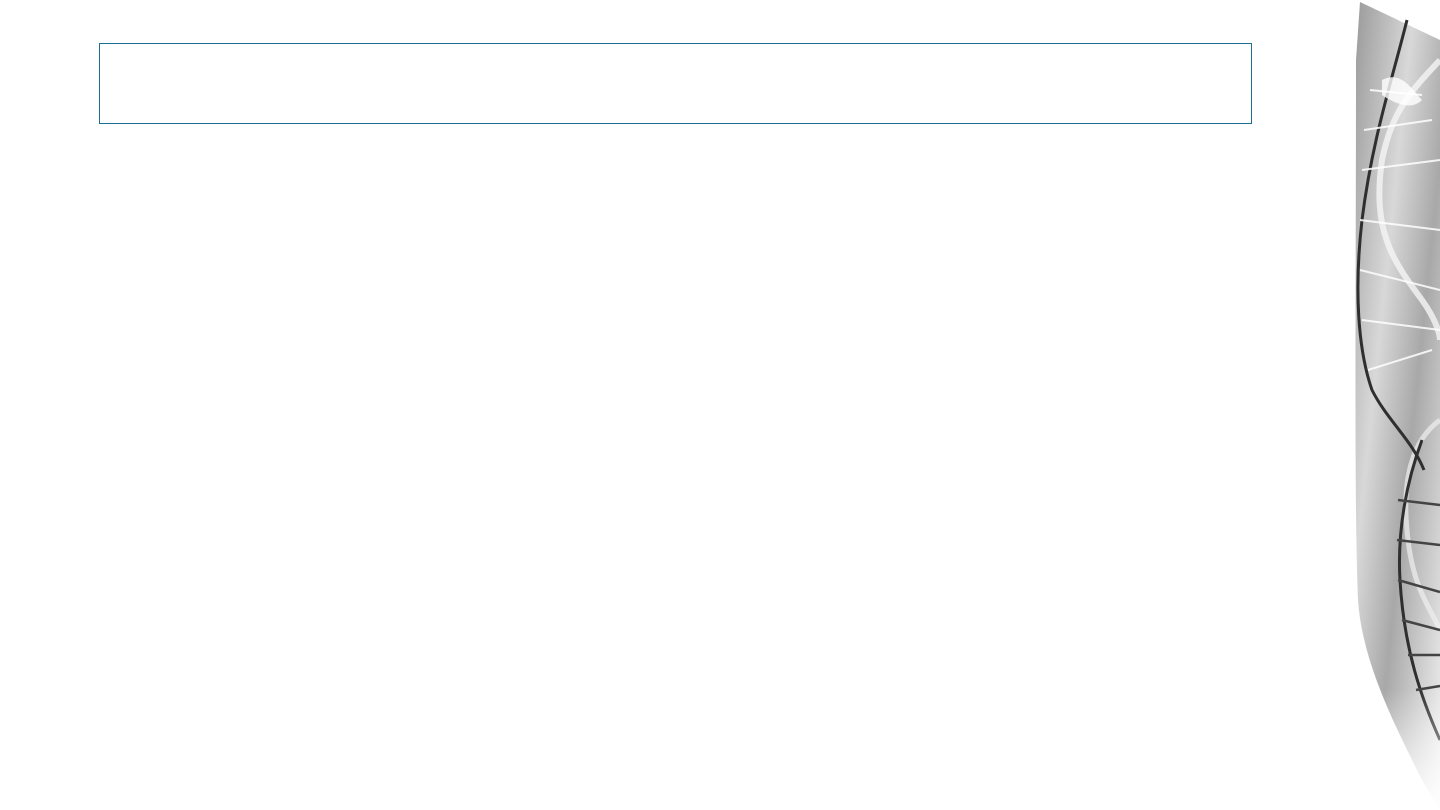 This screenshot has height=810, width=1440. I want to click on dna-helix-graphic, so click(1396, 405).